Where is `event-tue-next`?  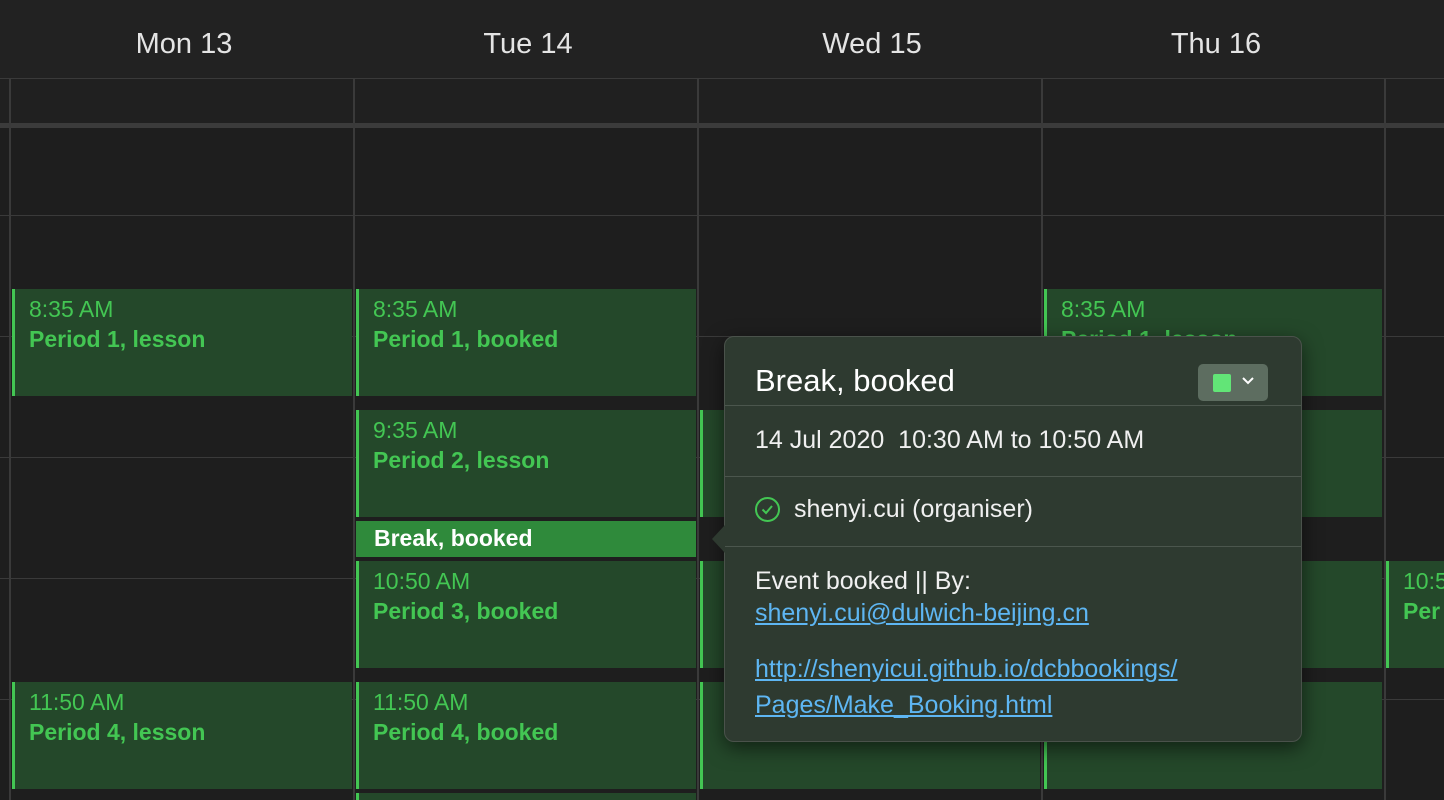
event-tue-next is located at coordinates (526, 796).